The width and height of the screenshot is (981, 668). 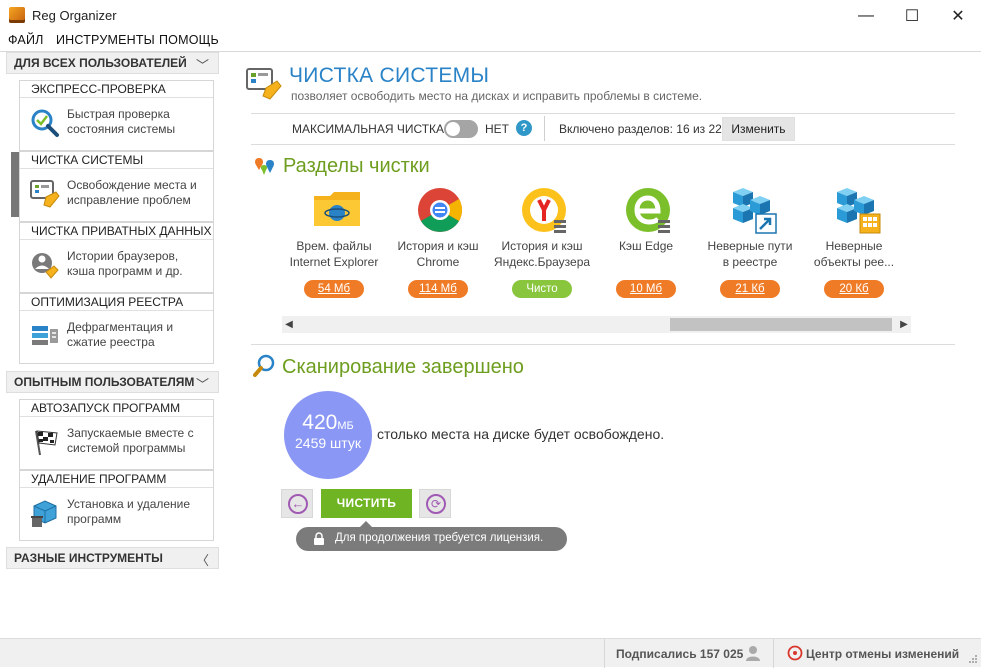 What do you see at coordinates (45, 335) in the screenshot?
I see `registry-defrag-icon` at bounding box center [45, 335].